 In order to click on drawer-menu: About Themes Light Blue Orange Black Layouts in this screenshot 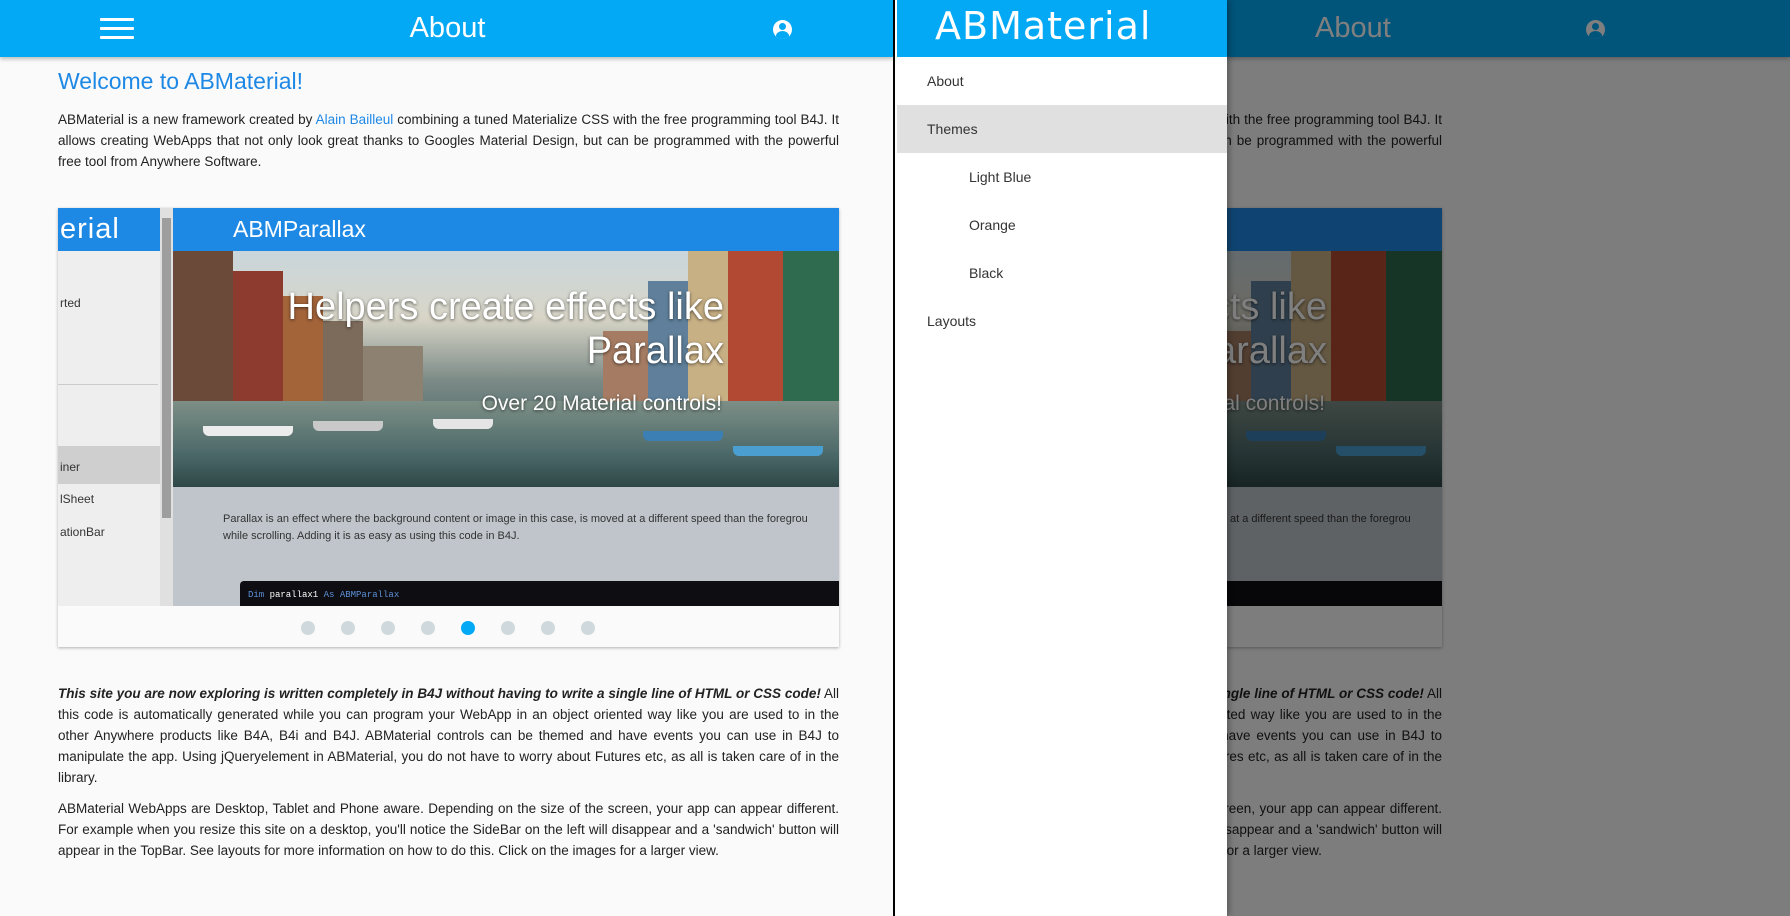, I will do `click(1062, 201)`.